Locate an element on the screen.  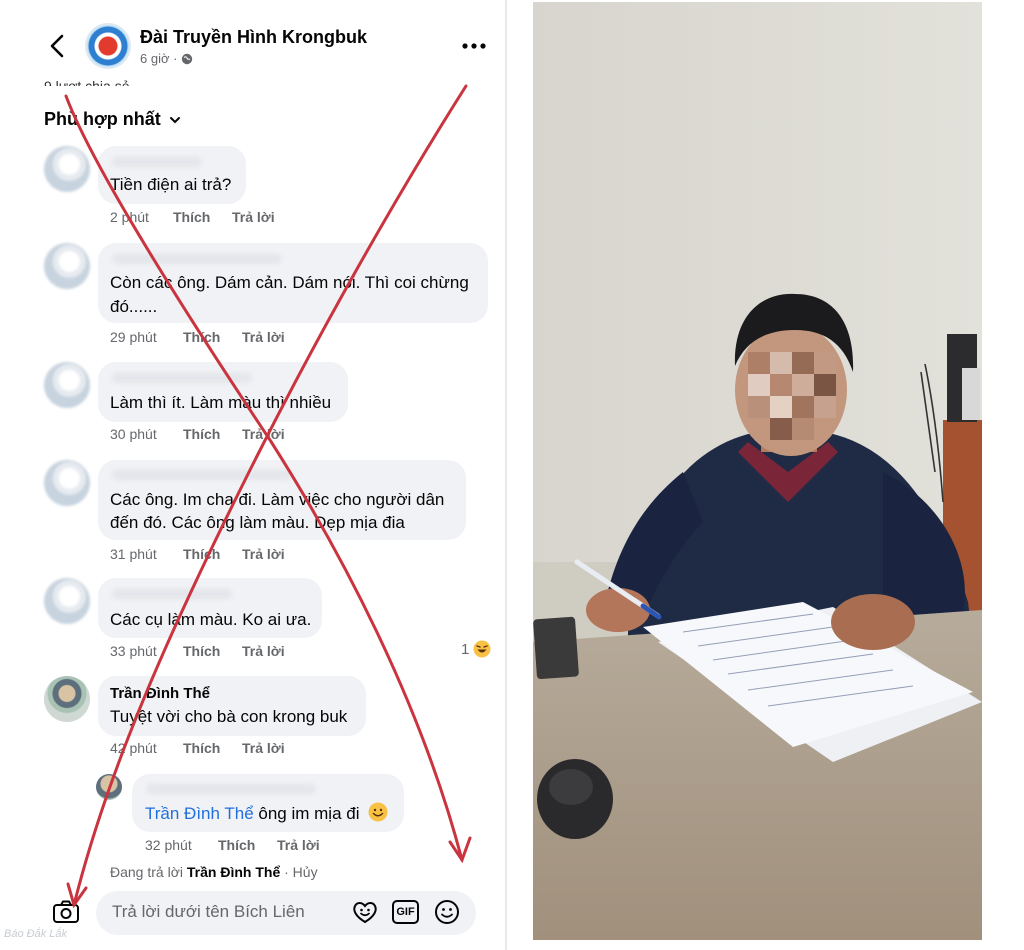
reaction-summary: 1 is located at coordinates (476, 649).